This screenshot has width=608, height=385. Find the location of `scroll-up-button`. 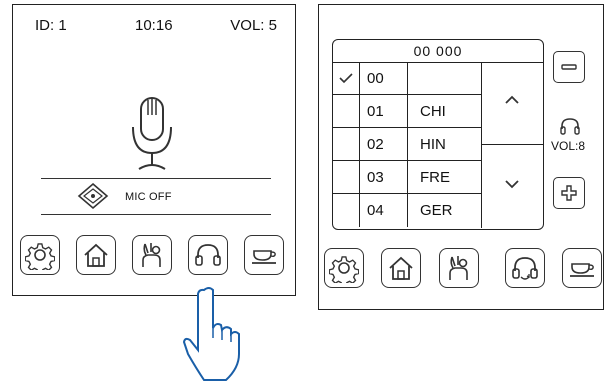

scroll-up-button is located at coordinates (512, 100).